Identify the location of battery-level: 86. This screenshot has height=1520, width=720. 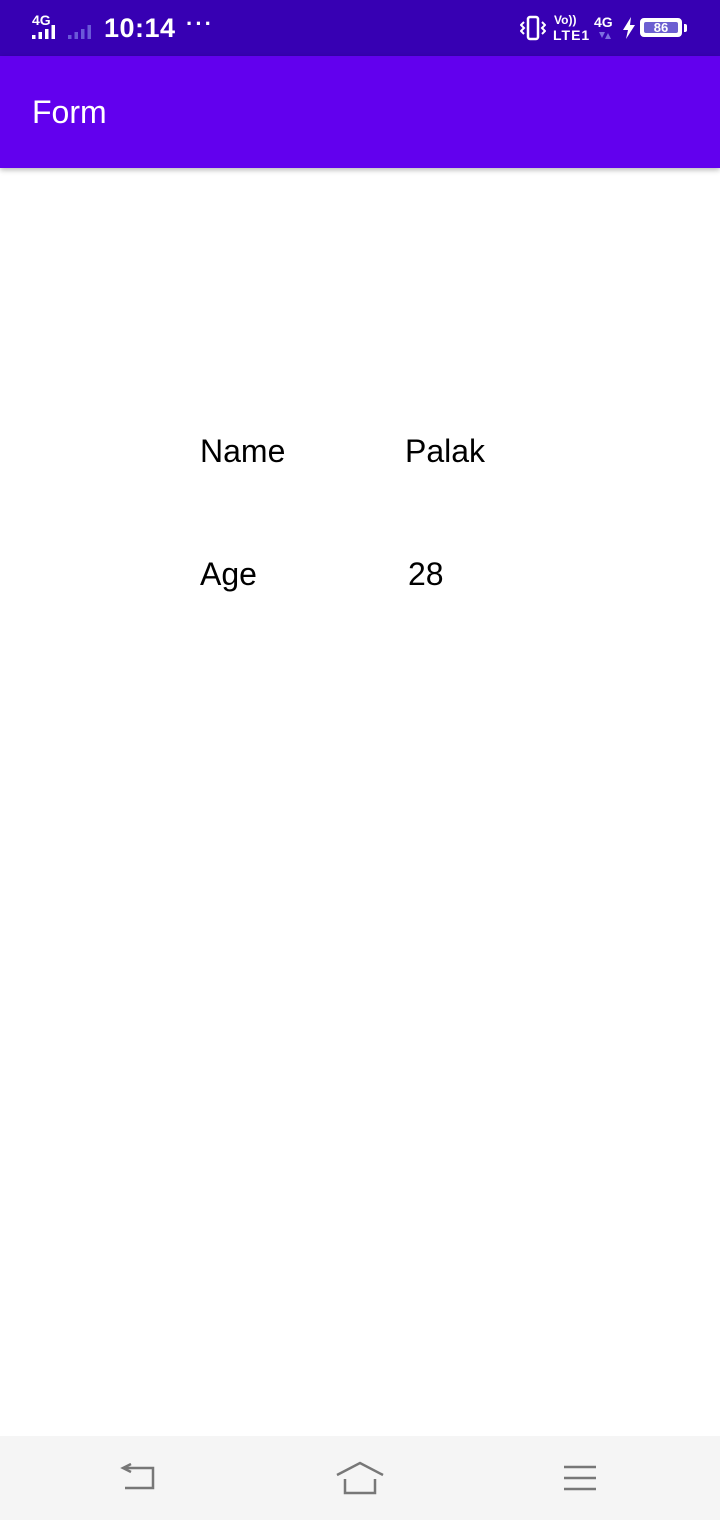
(661, 27).